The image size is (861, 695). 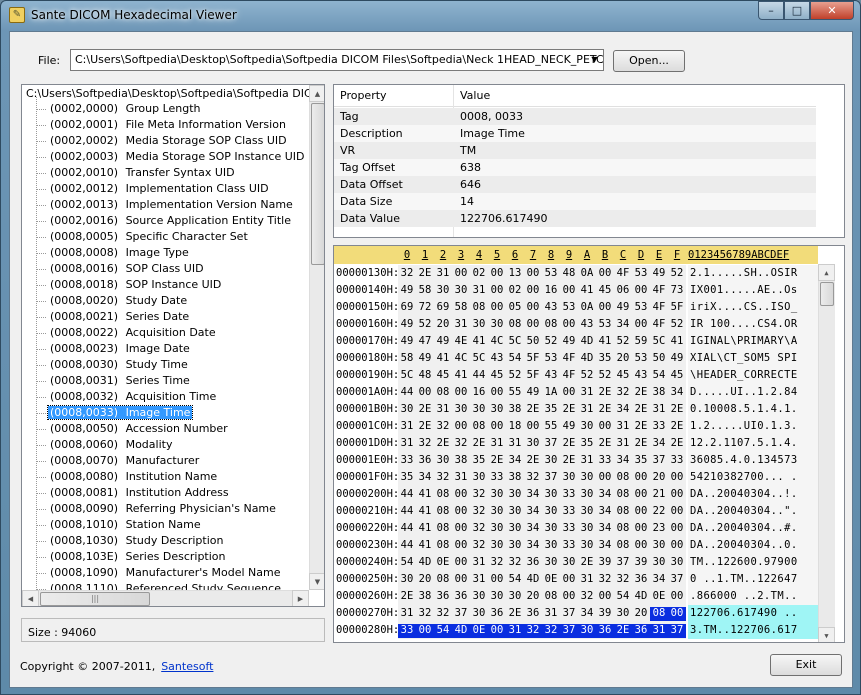 What do you see at coordinates (425, 376) in the screenshot?
I see `hex-byte: 48` at bounding box center [425, 376].